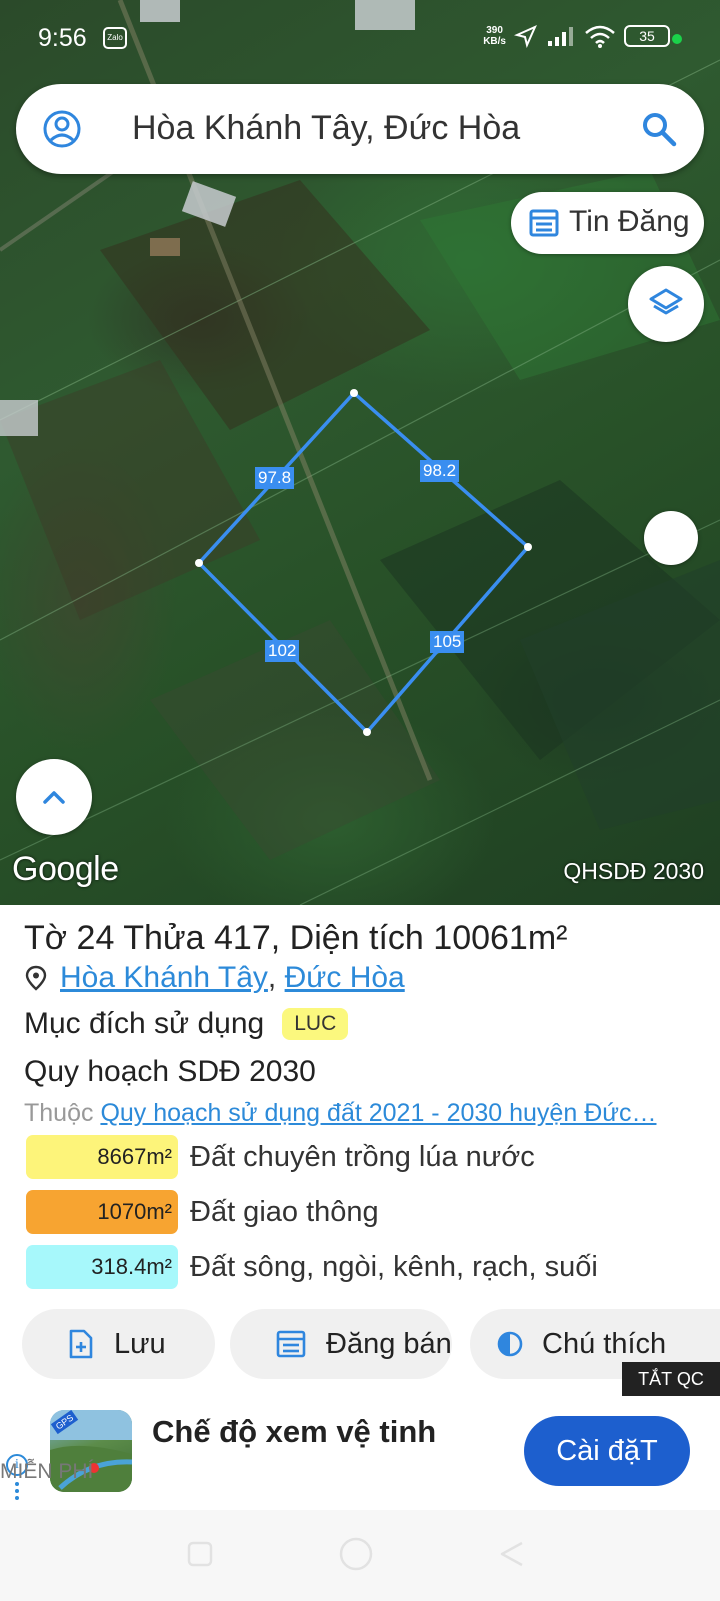 The height and width of the screenshot is (1601, 720). Describe the element at coordinates (600, 36) in the screenshot. I see `wifi-icon` at that location.